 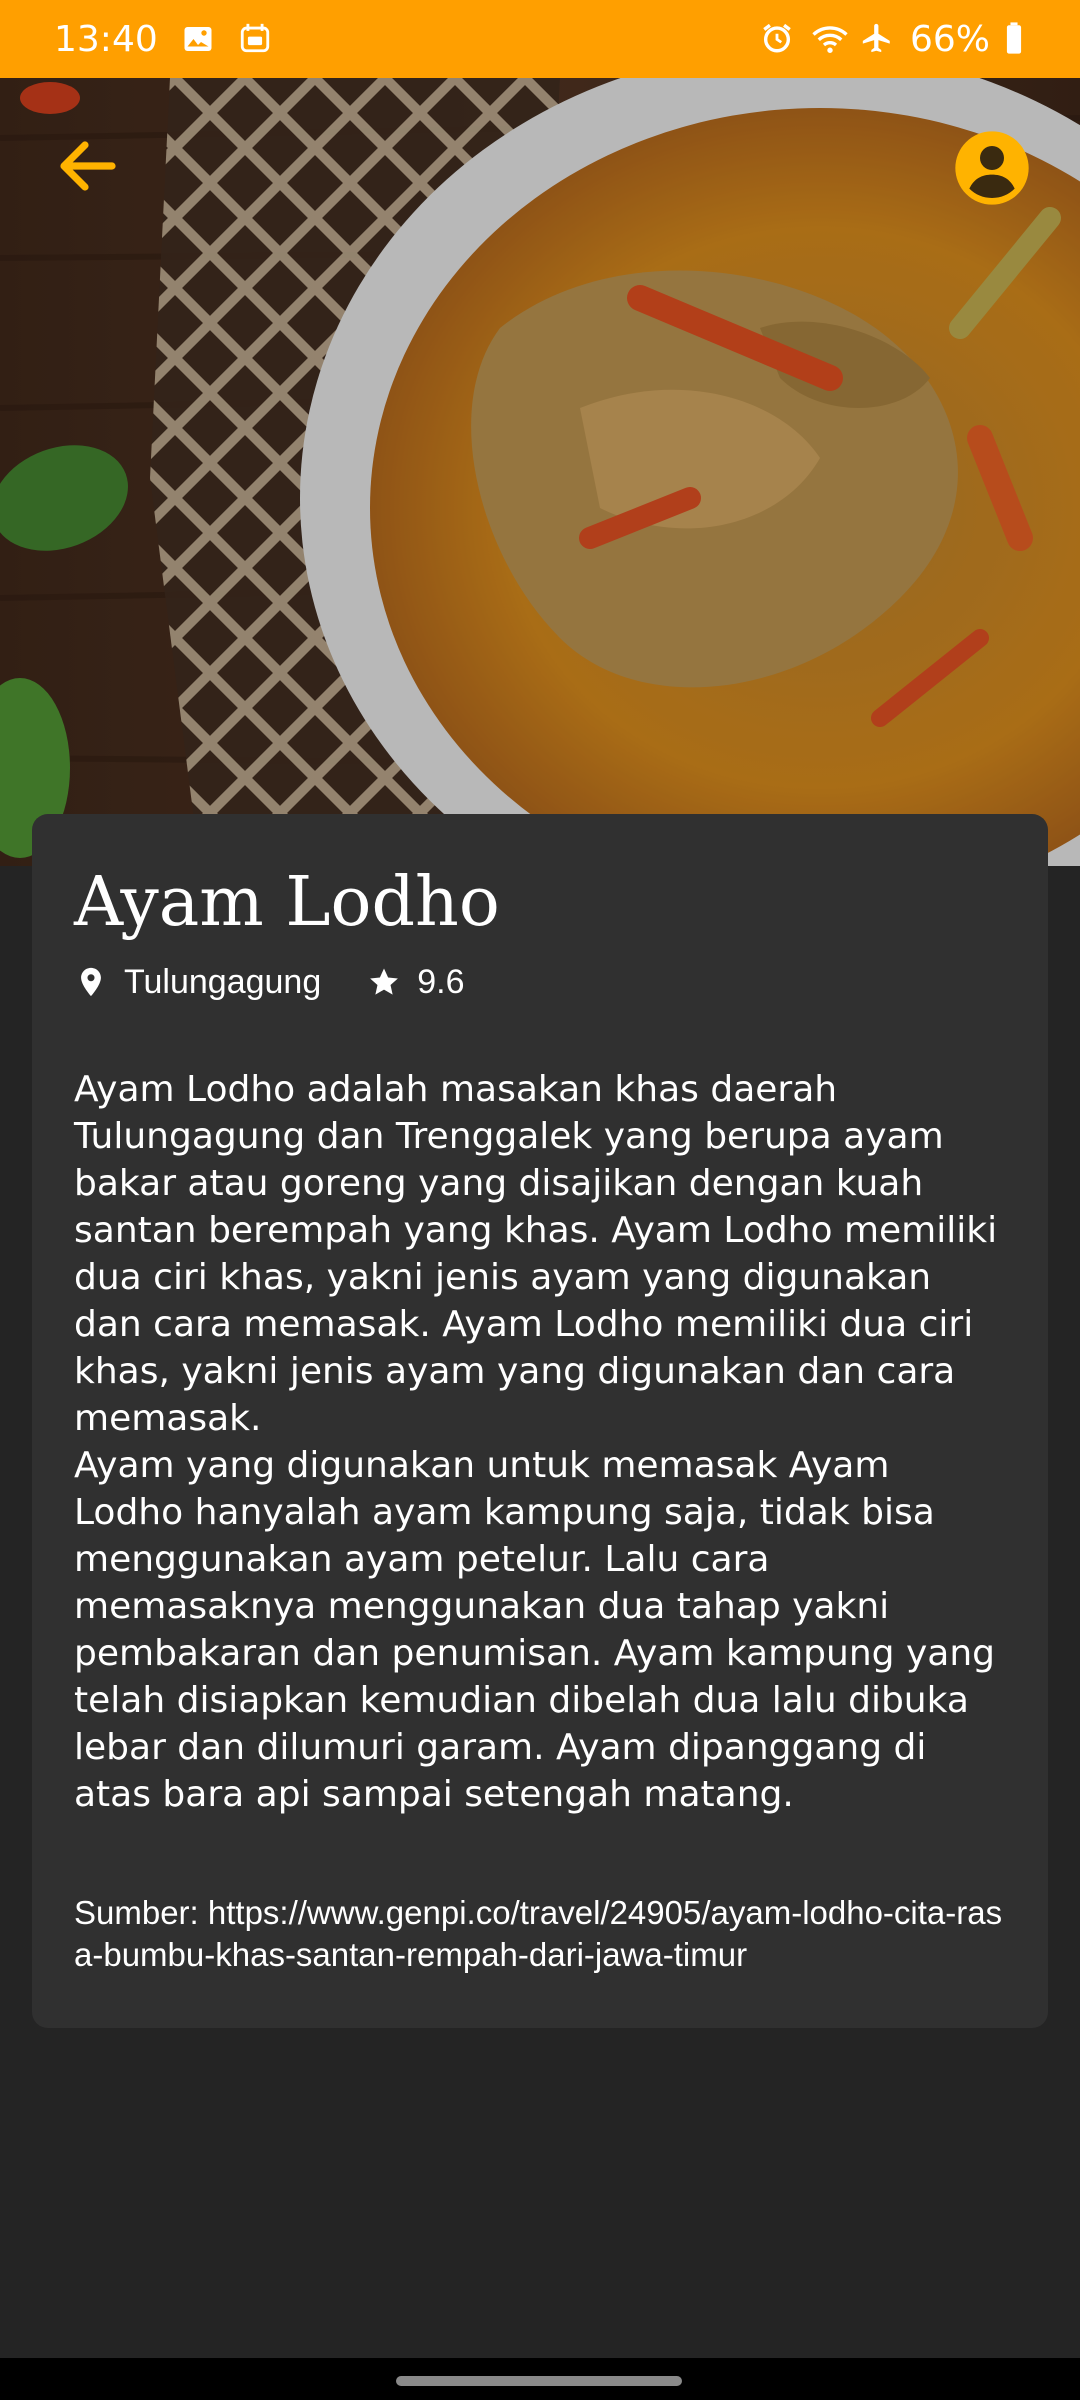 I want to click on star-icon, so click(x=384, y=981).